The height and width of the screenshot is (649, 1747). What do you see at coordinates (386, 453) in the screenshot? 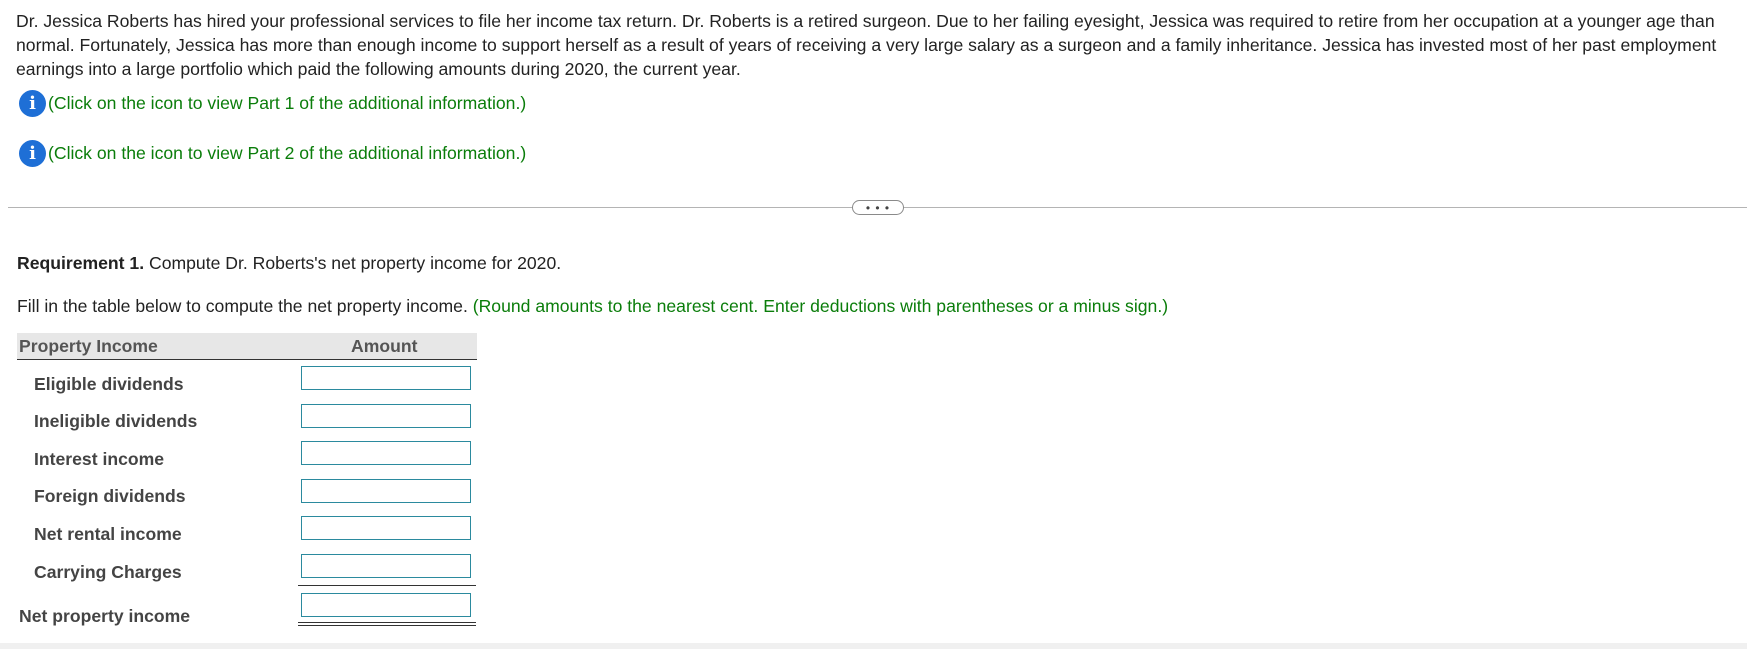
I see `interest-income-input` at bounding box center [386, 453].